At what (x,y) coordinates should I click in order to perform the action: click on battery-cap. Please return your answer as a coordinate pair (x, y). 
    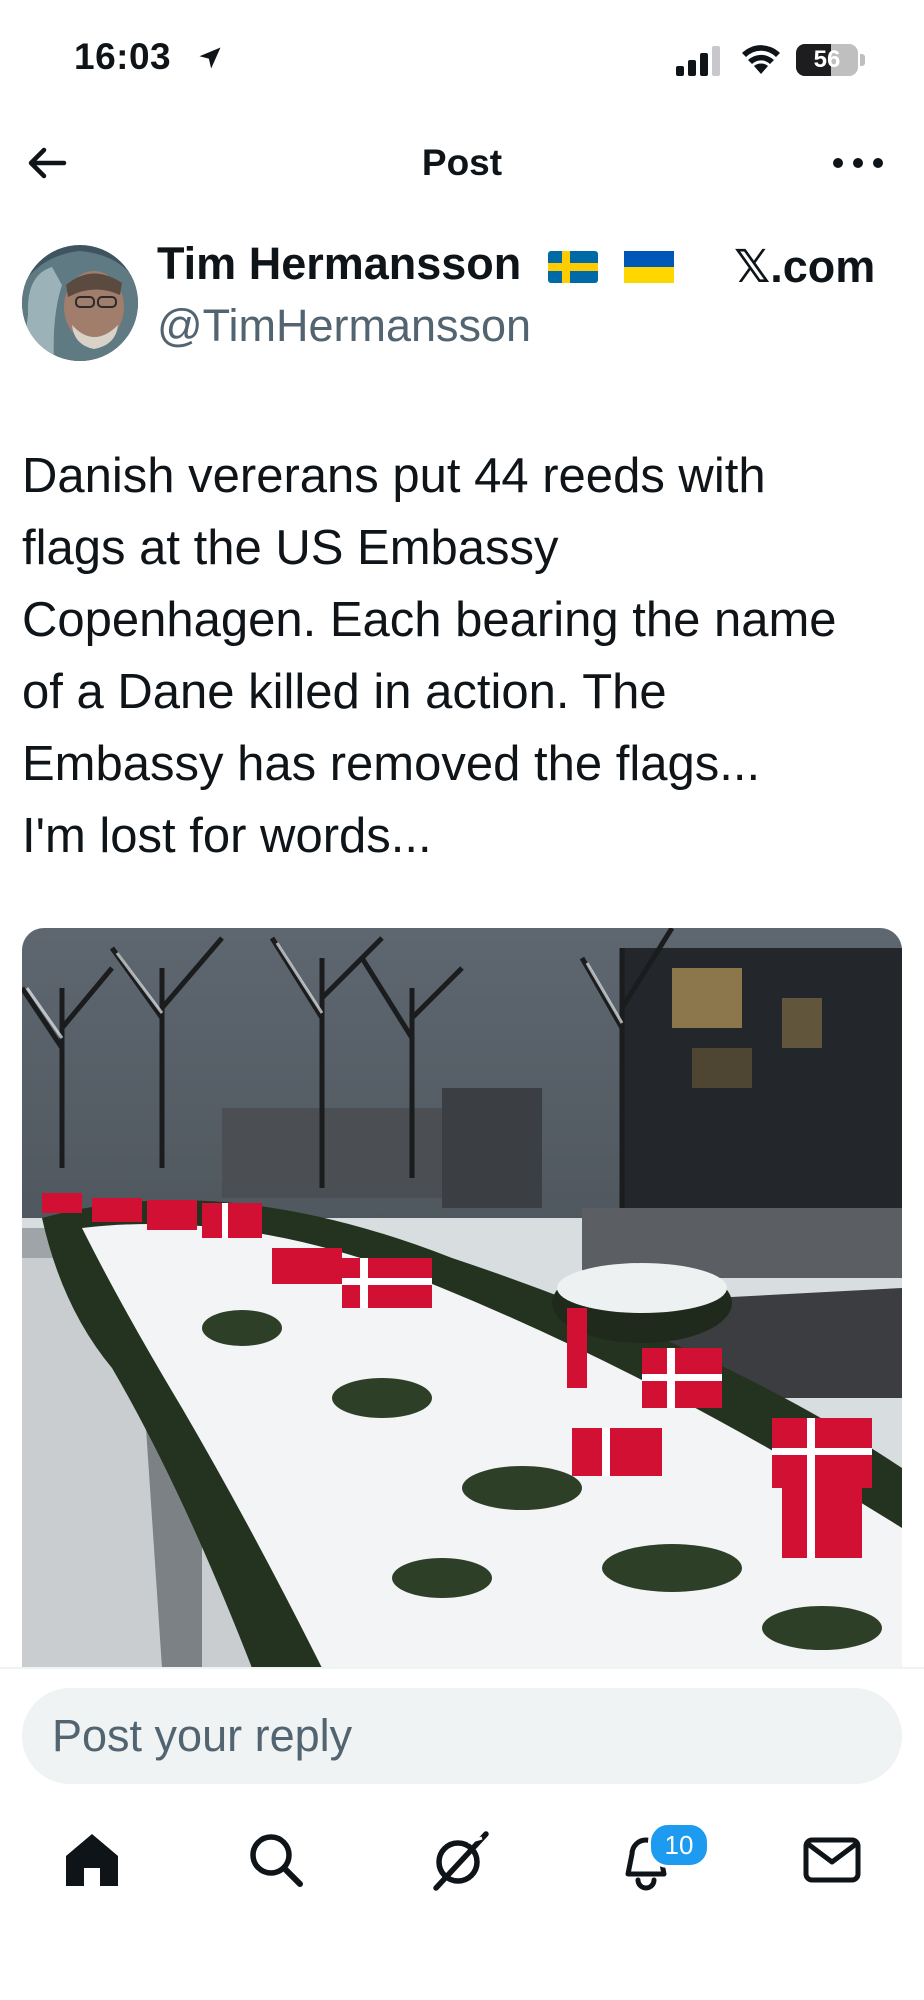
    Looking at the image, I should click on (862, 60).